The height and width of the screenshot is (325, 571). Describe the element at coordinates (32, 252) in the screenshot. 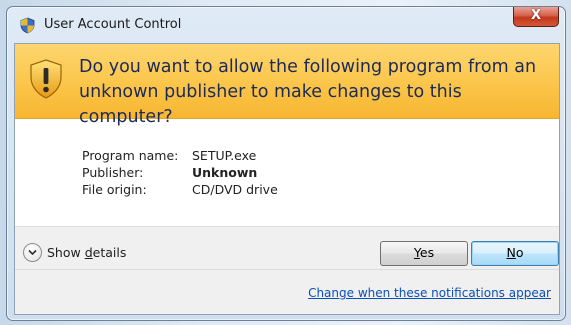

I see `chevron-down-icon` at that location.